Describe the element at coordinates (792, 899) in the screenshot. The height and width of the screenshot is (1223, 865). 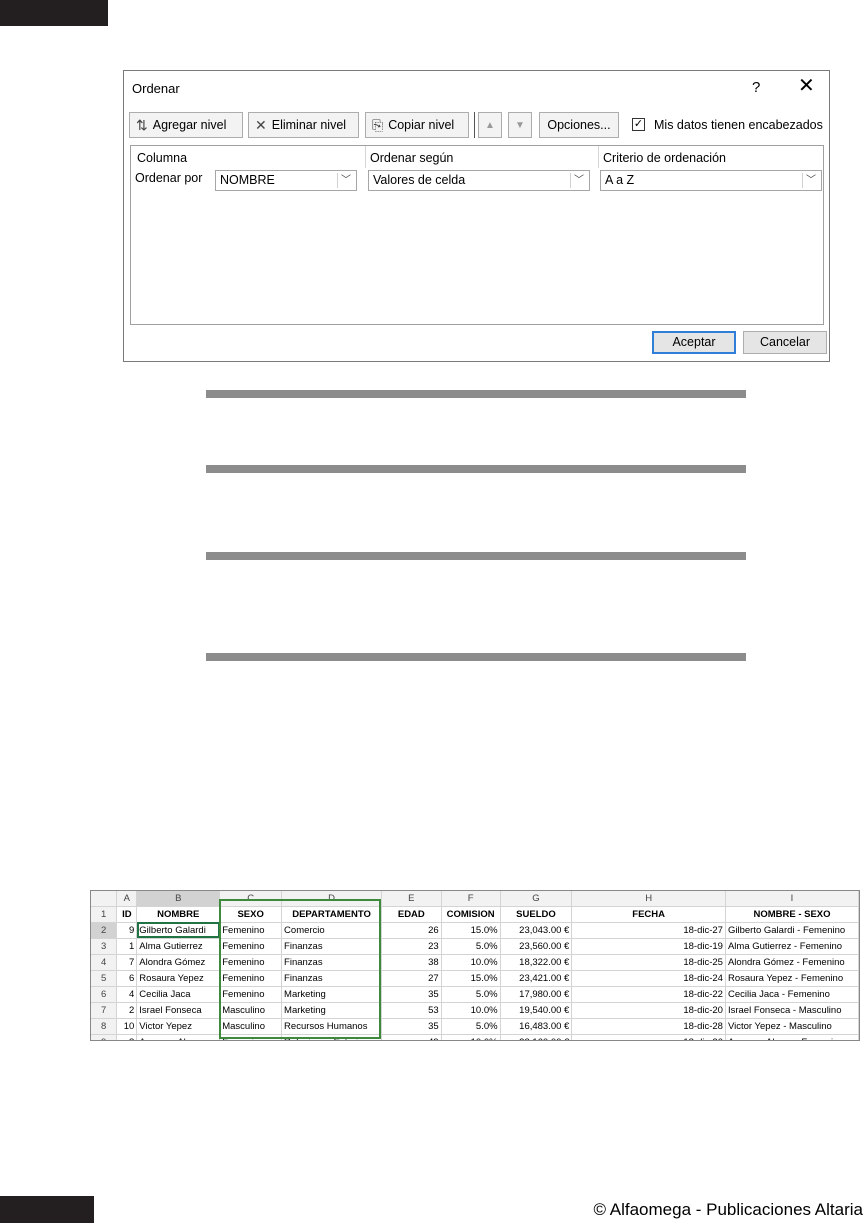
I see `column-letter-i: I` at that location.